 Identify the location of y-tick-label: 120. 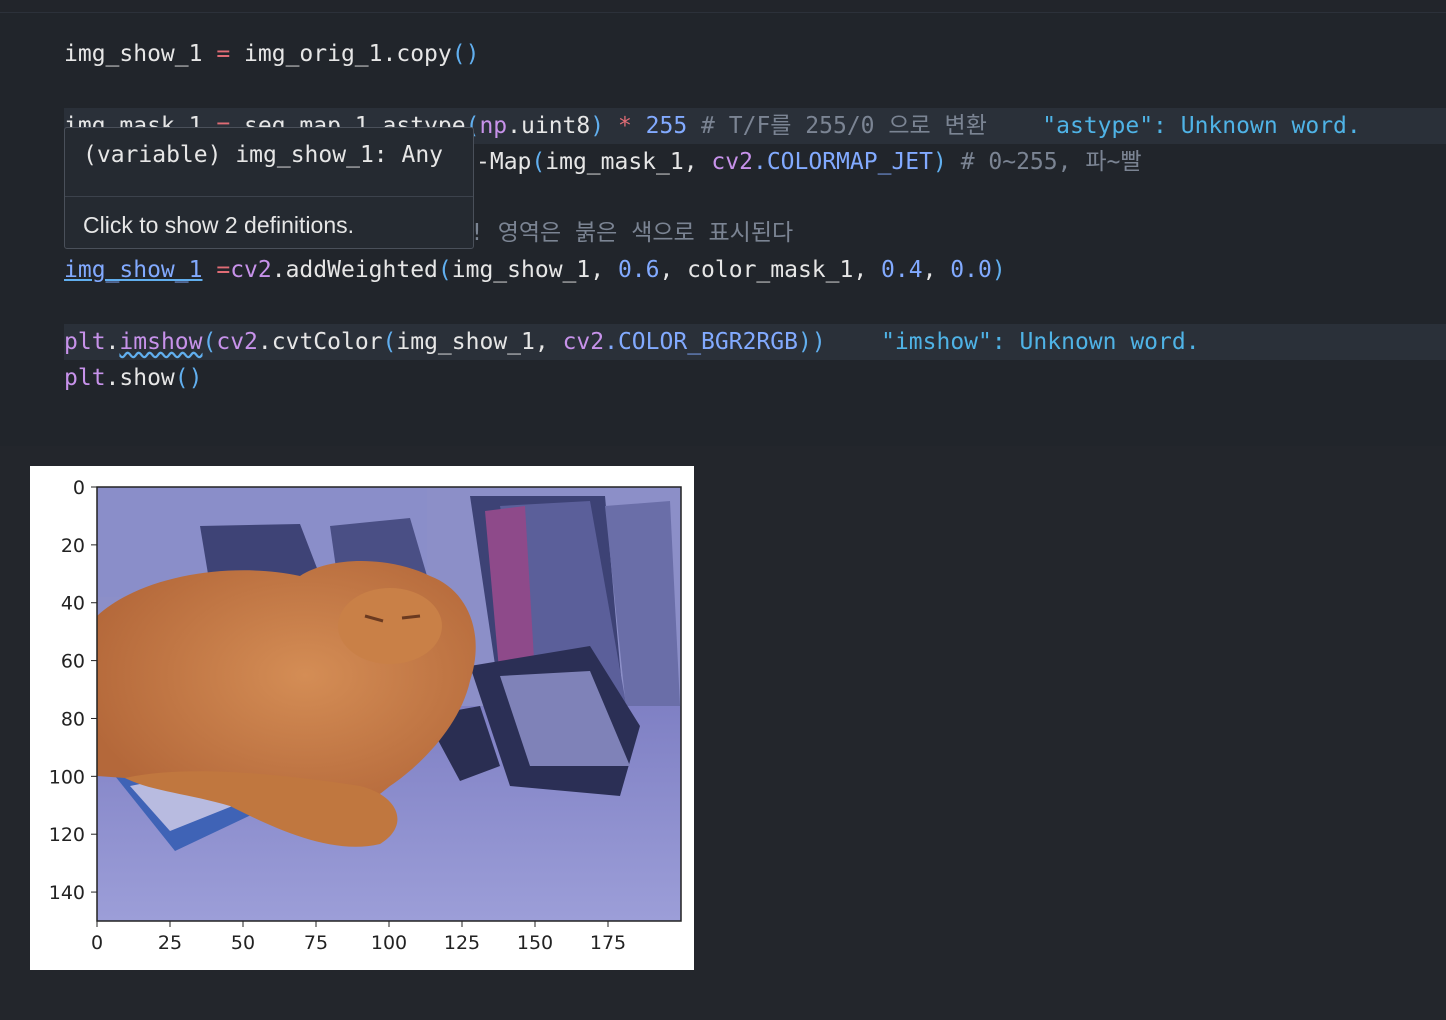
(67, 835).